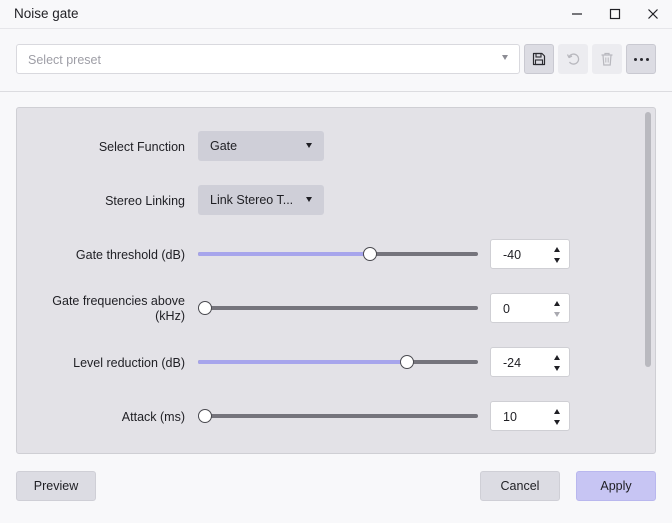 Image resolution: width=672 pixels, height=523 pixels. I want to click on function-dropdown: Gate, so click(261, 146).